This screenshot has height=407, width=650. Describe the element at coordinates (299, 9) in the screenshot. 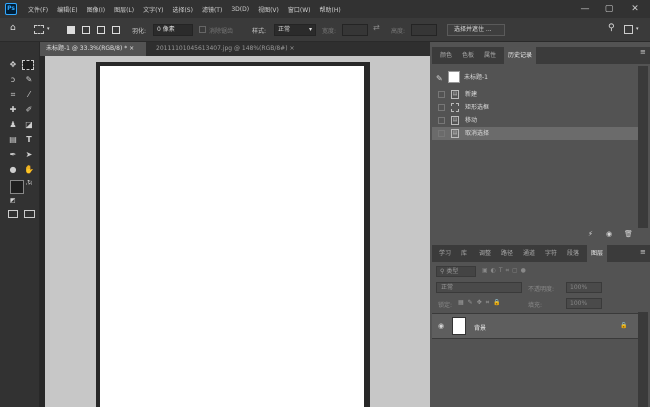

I see `menu-window: 窗口(W)` at that location.